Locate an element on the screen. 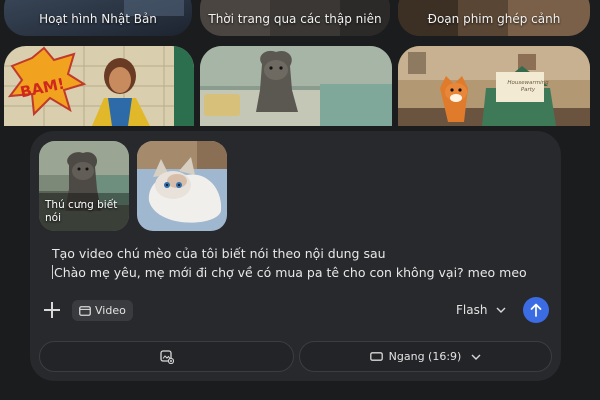  preset-card-montage-label: Đoạn phim ghép cảnh is located at coordinates (494, 19).